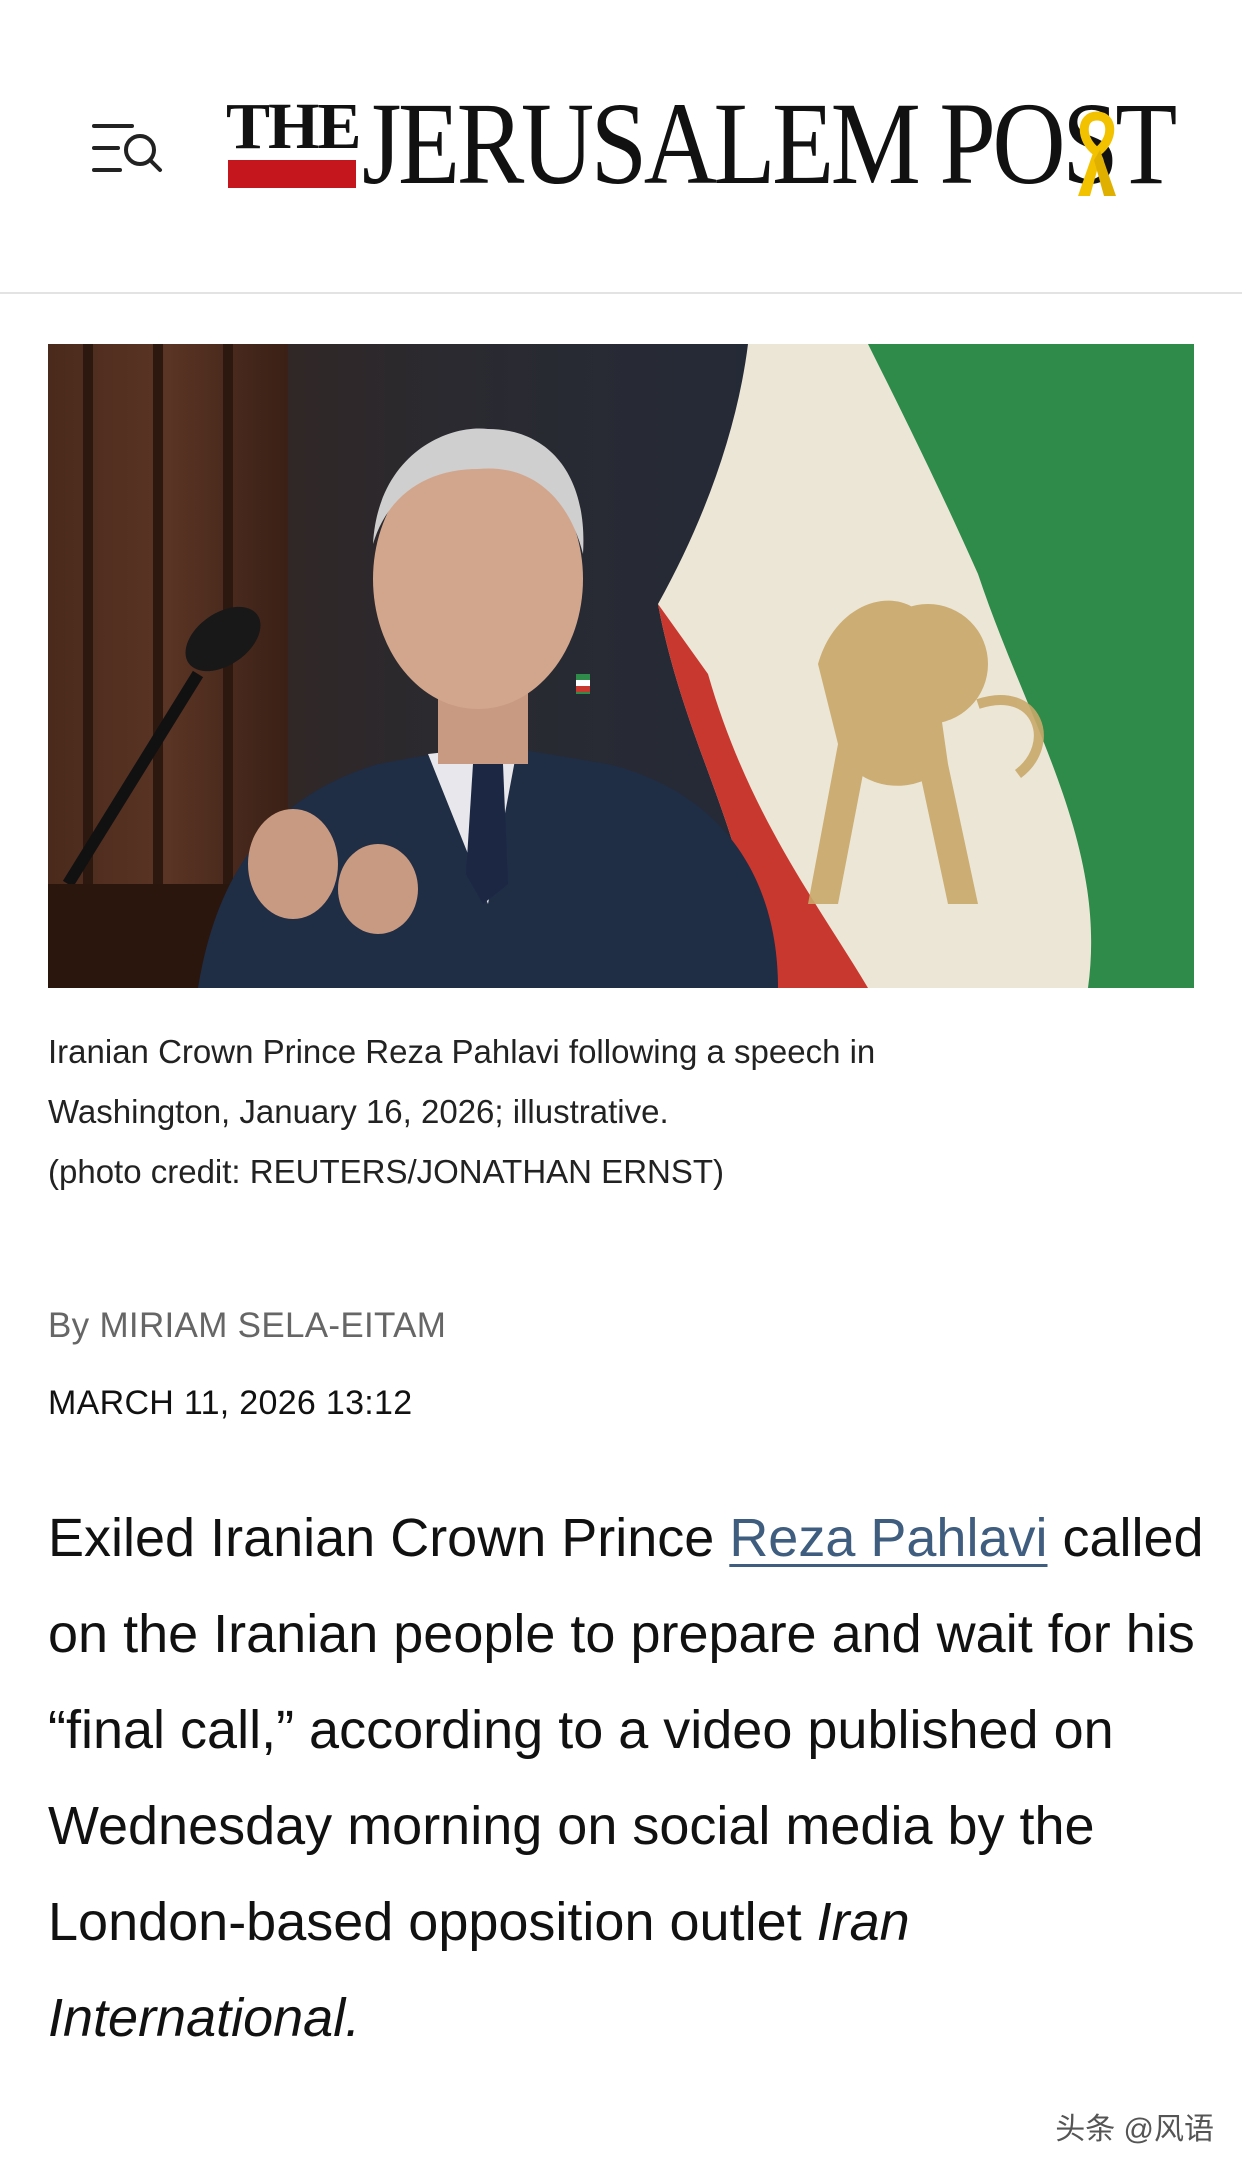 The width and height of the screenshot is (1242, 2170). I want to click on yellow-ribbon-icon, so click(1097, 153).